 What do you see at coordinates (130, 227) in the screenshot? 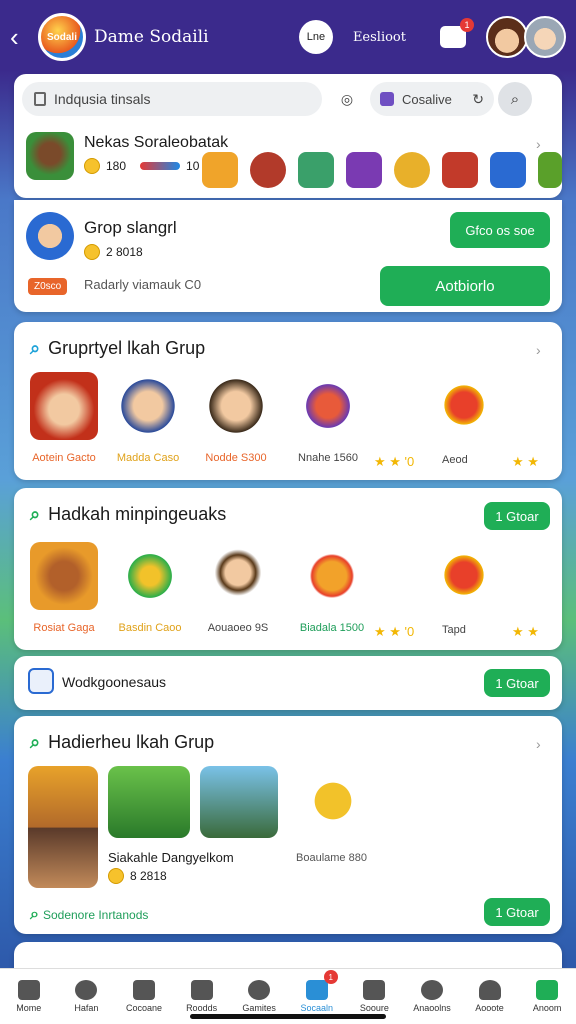
I see `group-title: Grop slangrl` at bounding box center [130, 227].